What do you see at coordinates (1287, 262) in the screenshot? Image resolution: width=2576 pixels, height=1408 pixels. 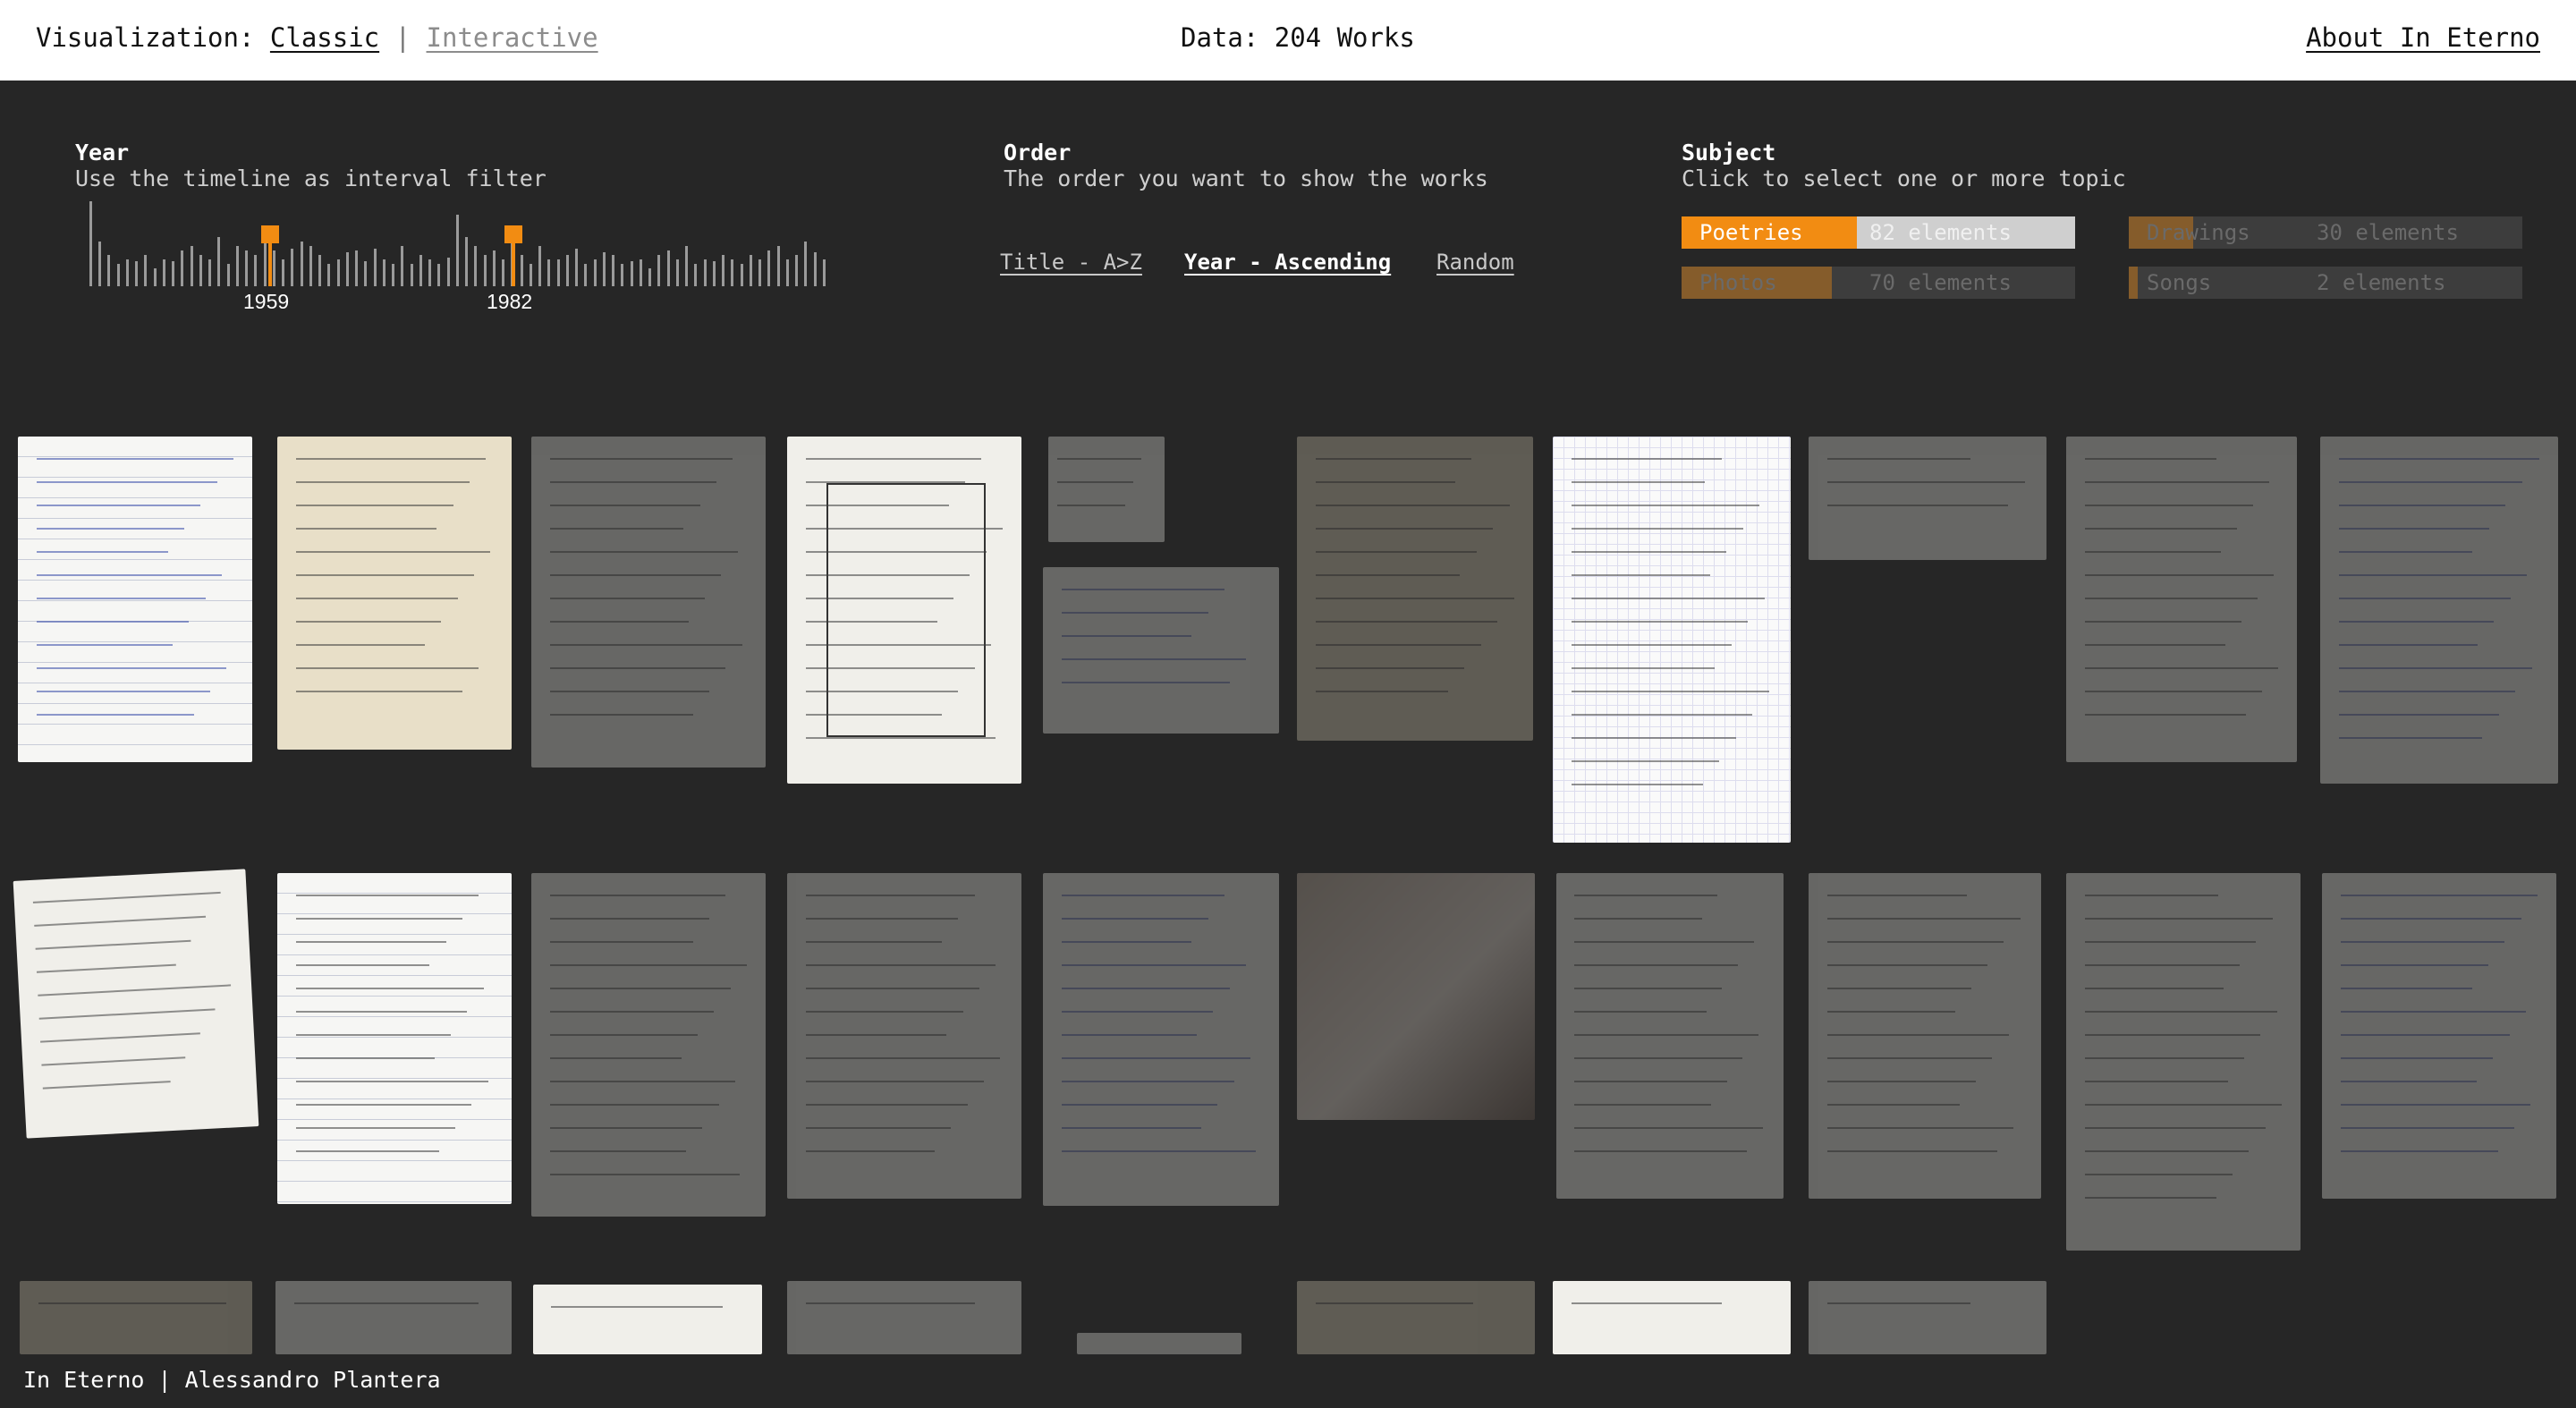 I see `order-year-ascending: Year - Ascending` at bounding box center [1287, 262].